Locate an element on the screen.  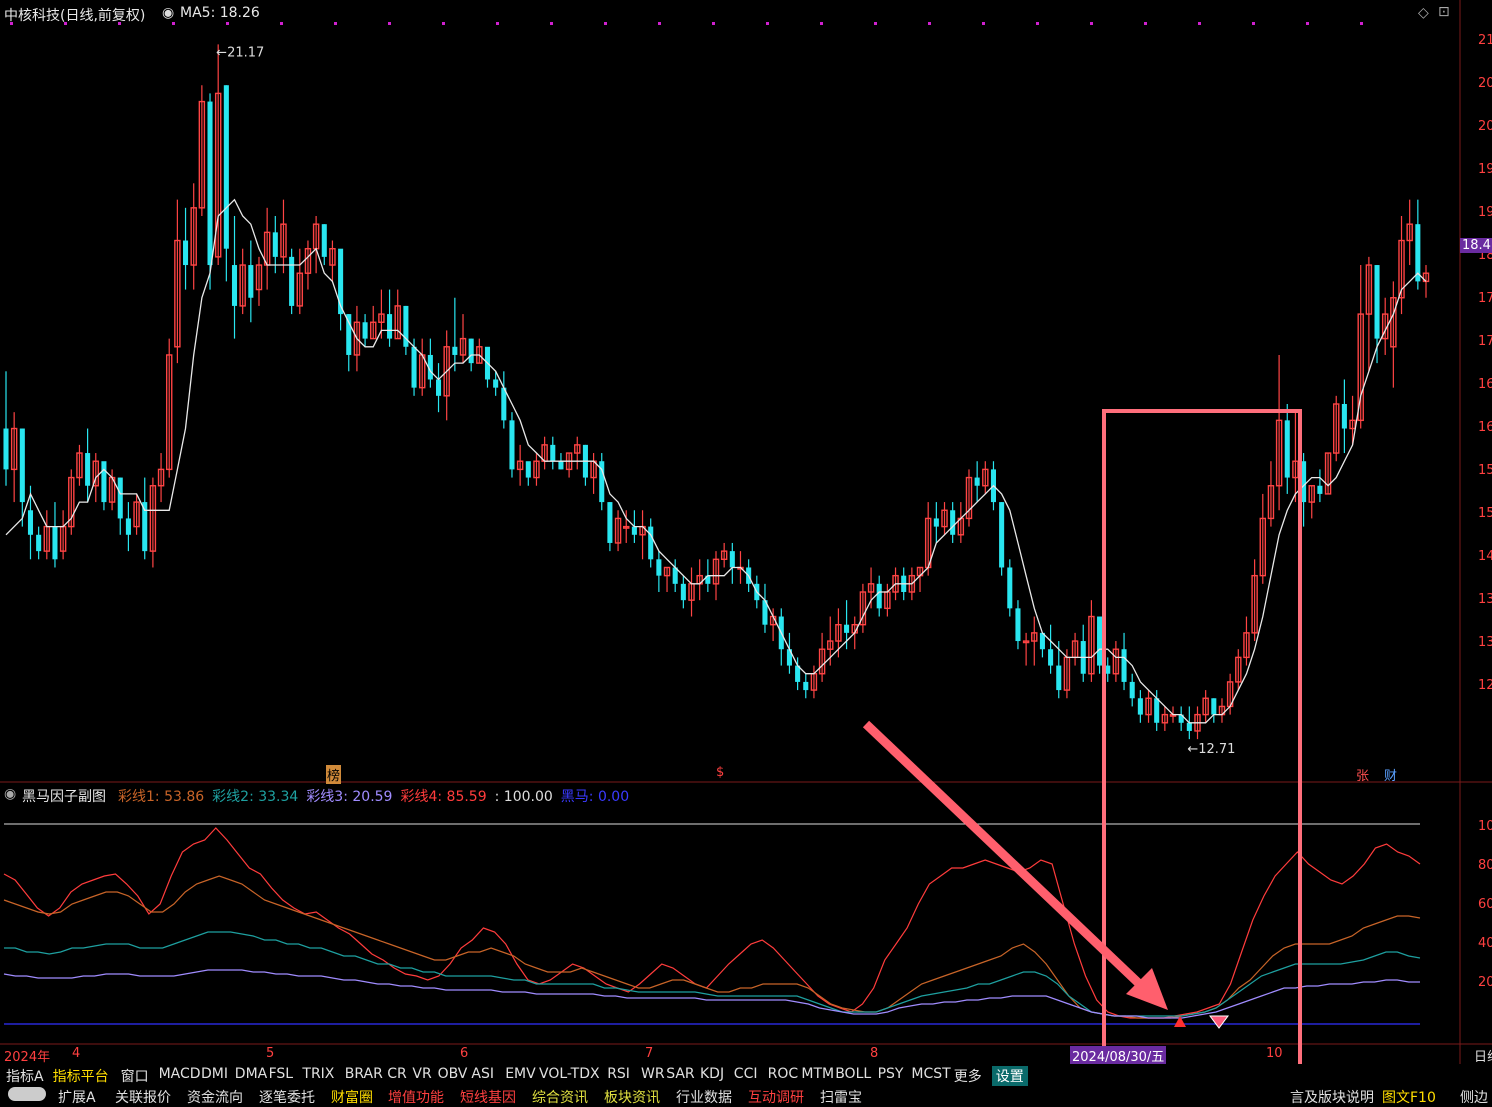
tab-12: ASI is located at coordinates (482, 1074).